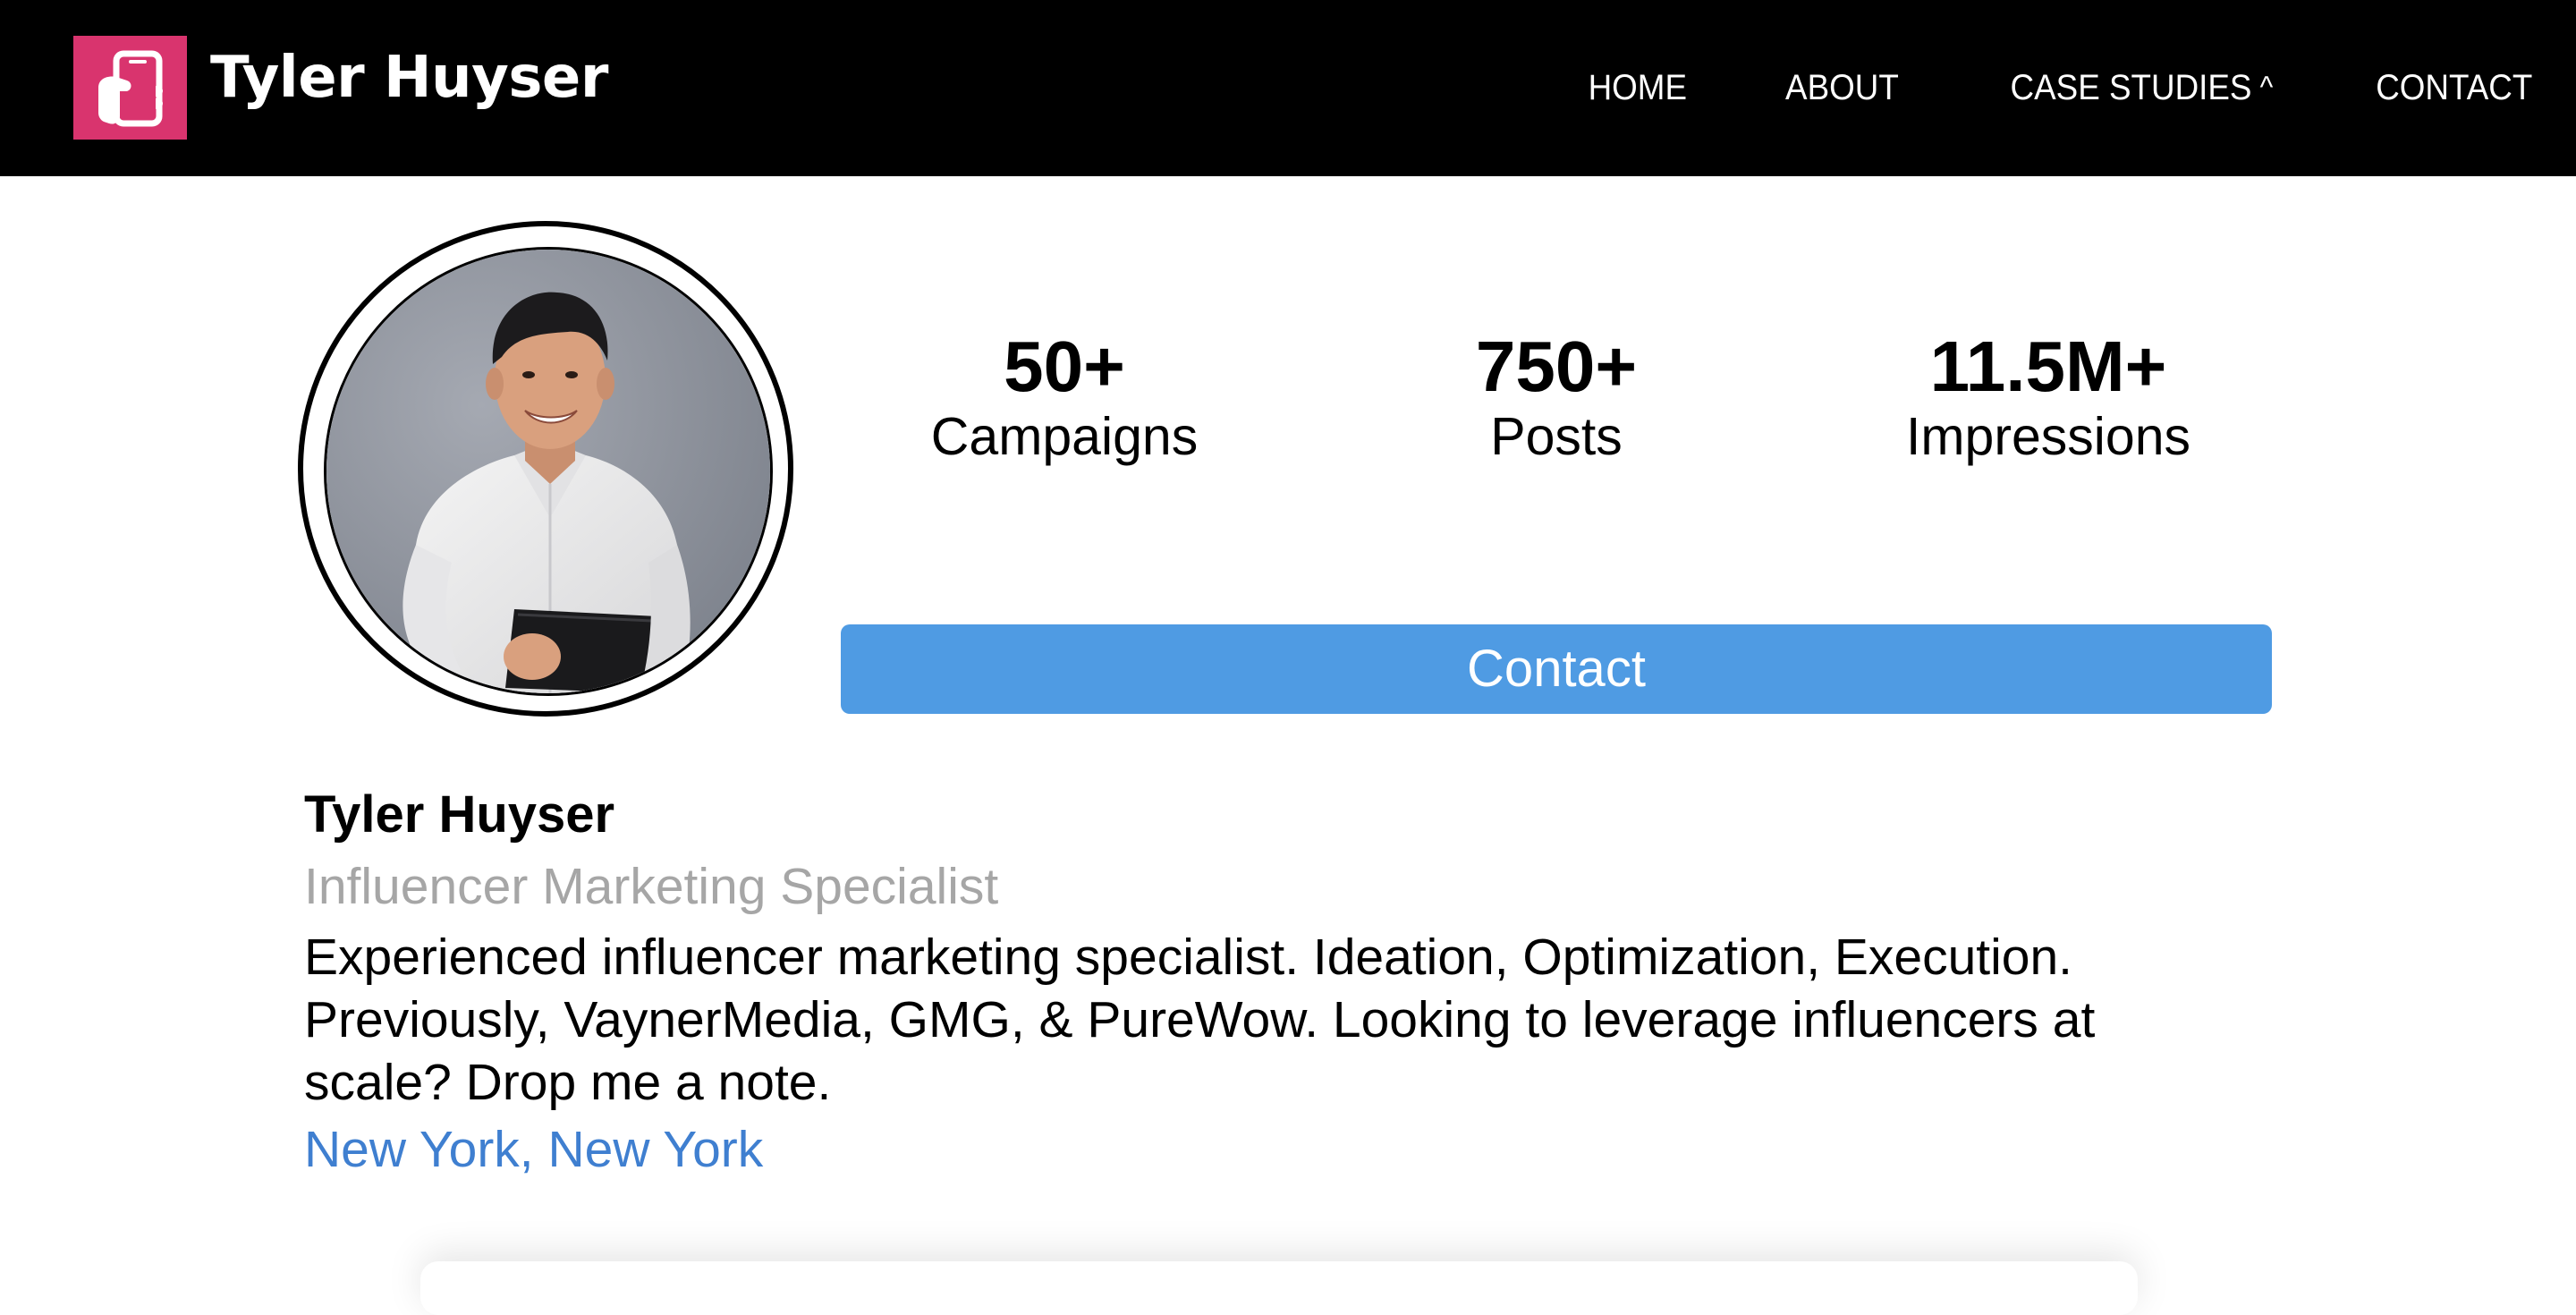  What do you see at coordinates (533, 1149) in the screenshot?
I see `location-link: New York, New York` at bounding box center [533, 1149].